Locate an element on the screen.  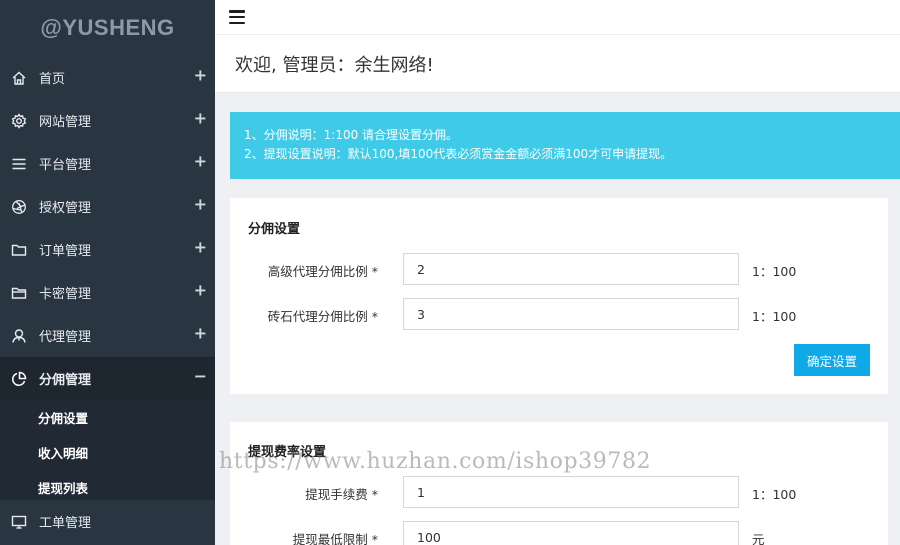
form-row-withdraw-fee: 提现手续费 * 1 1：100 is located at coordinates (559, 492).